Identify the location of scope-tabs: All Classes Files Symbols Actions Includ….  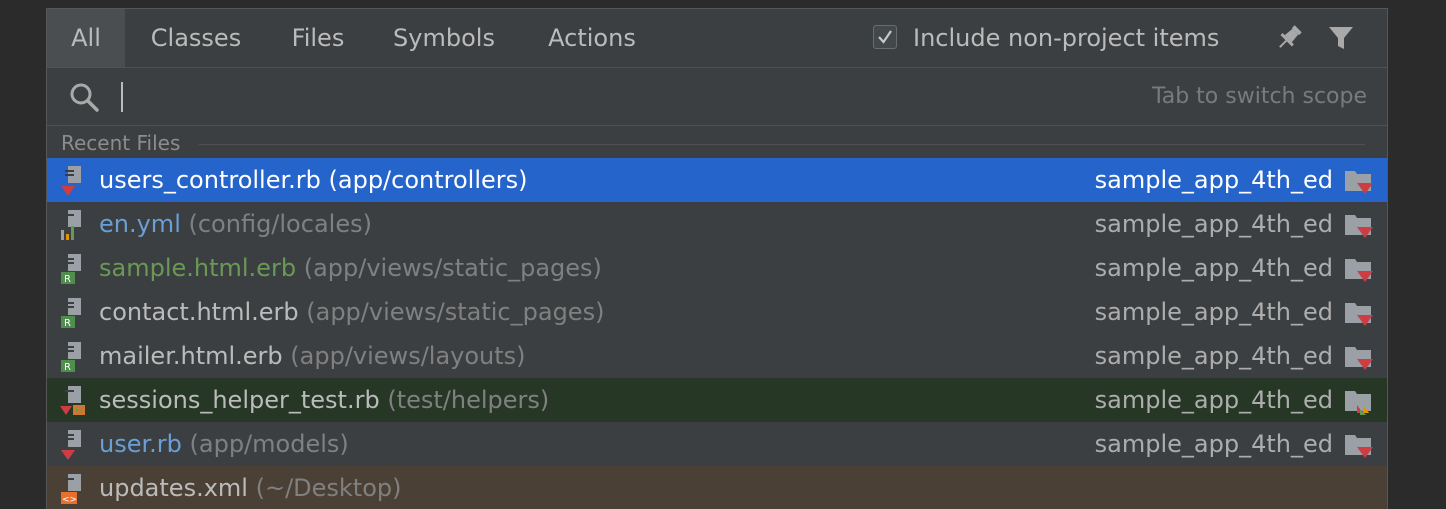
(717, 38).